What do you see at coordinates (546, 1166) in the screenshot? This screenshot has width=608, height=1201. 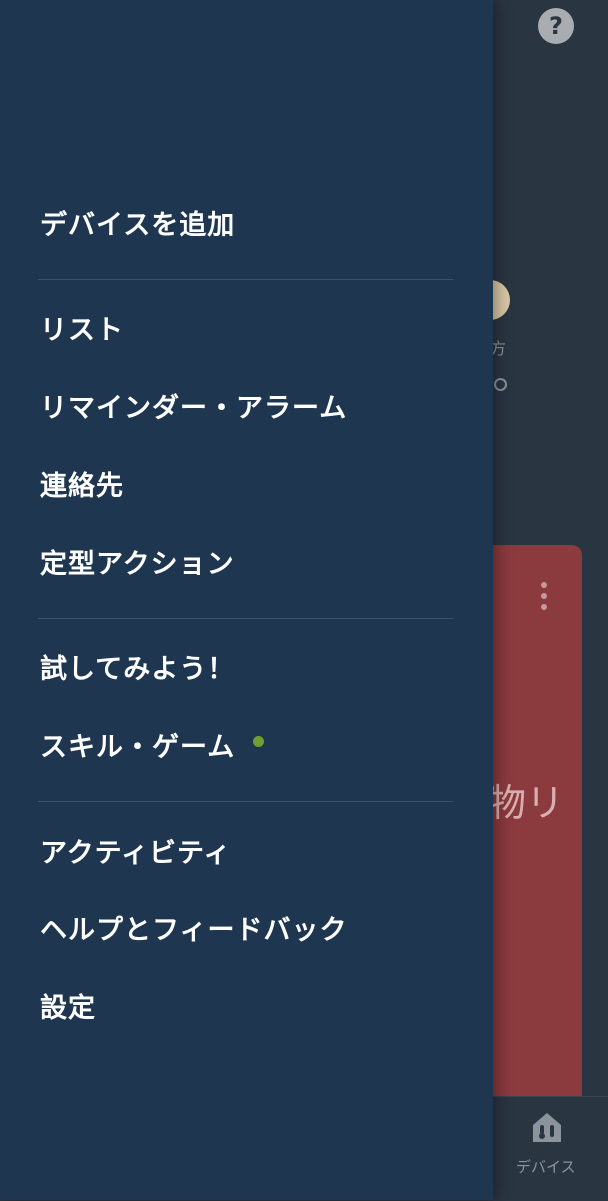 I see `bottom-nav-devices-label: デバイス` at bounding box center [546, 1166].